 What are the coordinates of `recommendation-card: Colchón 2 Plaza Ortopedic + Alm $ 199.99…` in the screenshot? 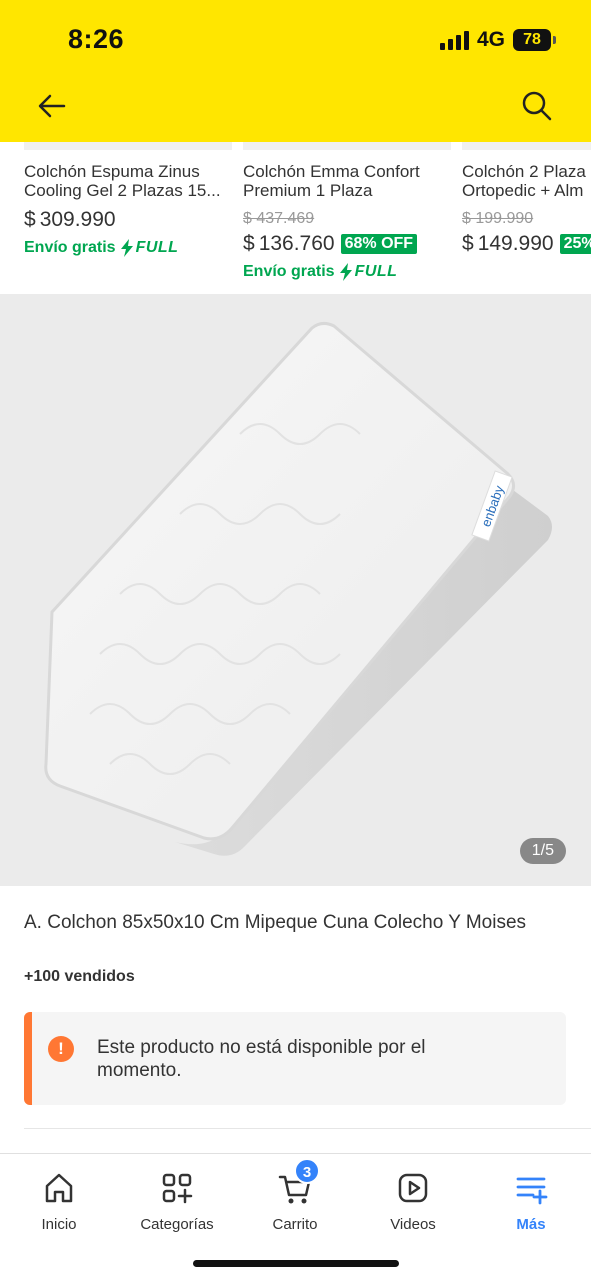 It's located at (526, 218).